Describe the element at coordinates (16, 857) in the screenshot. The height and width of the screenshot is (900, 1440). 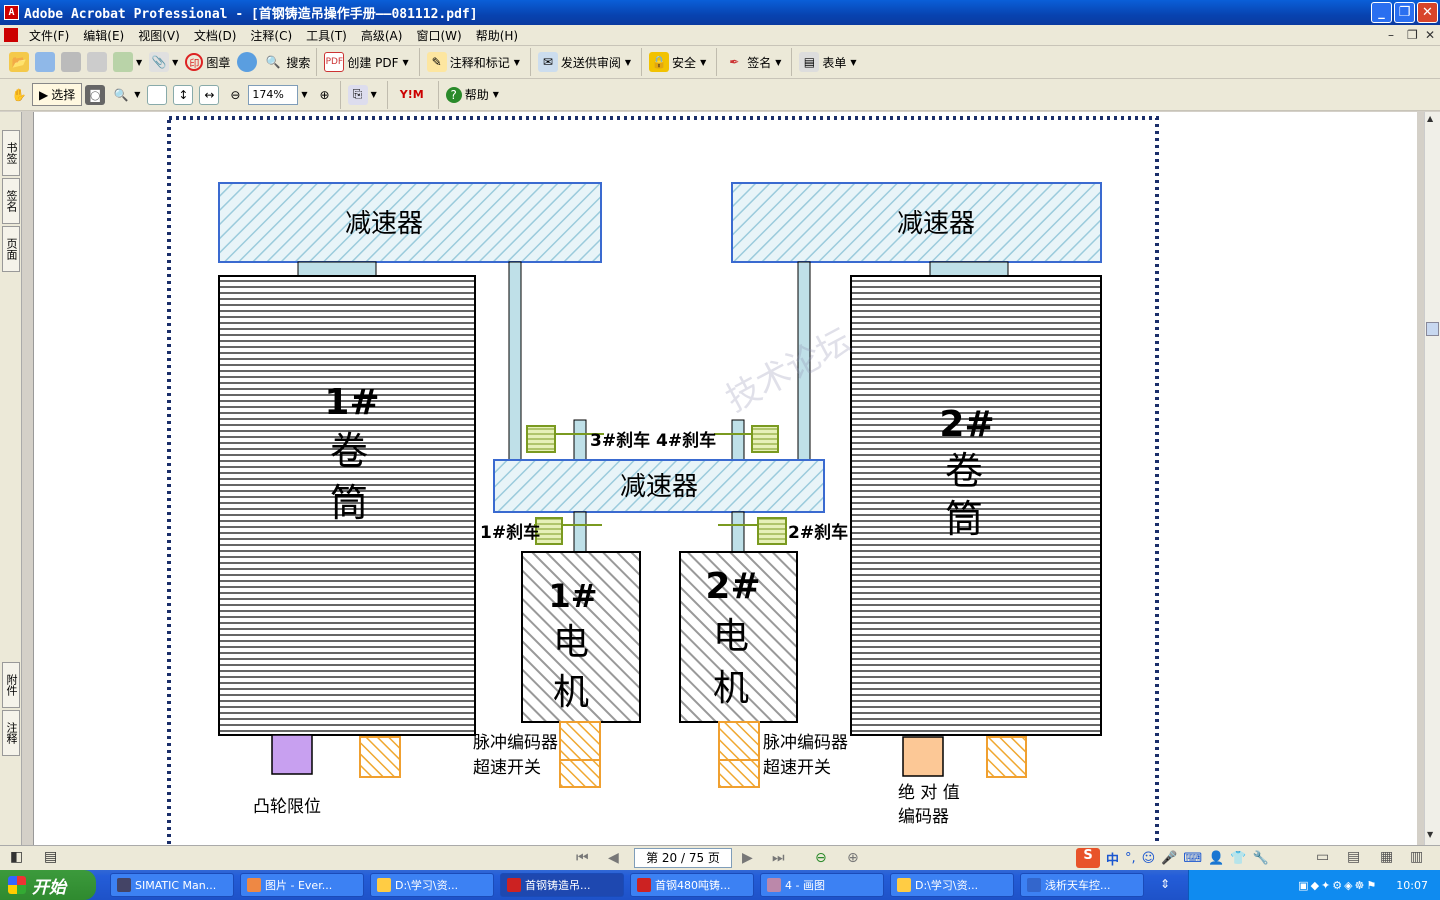
I see `panel-toggle-icon: ◧` at that location.